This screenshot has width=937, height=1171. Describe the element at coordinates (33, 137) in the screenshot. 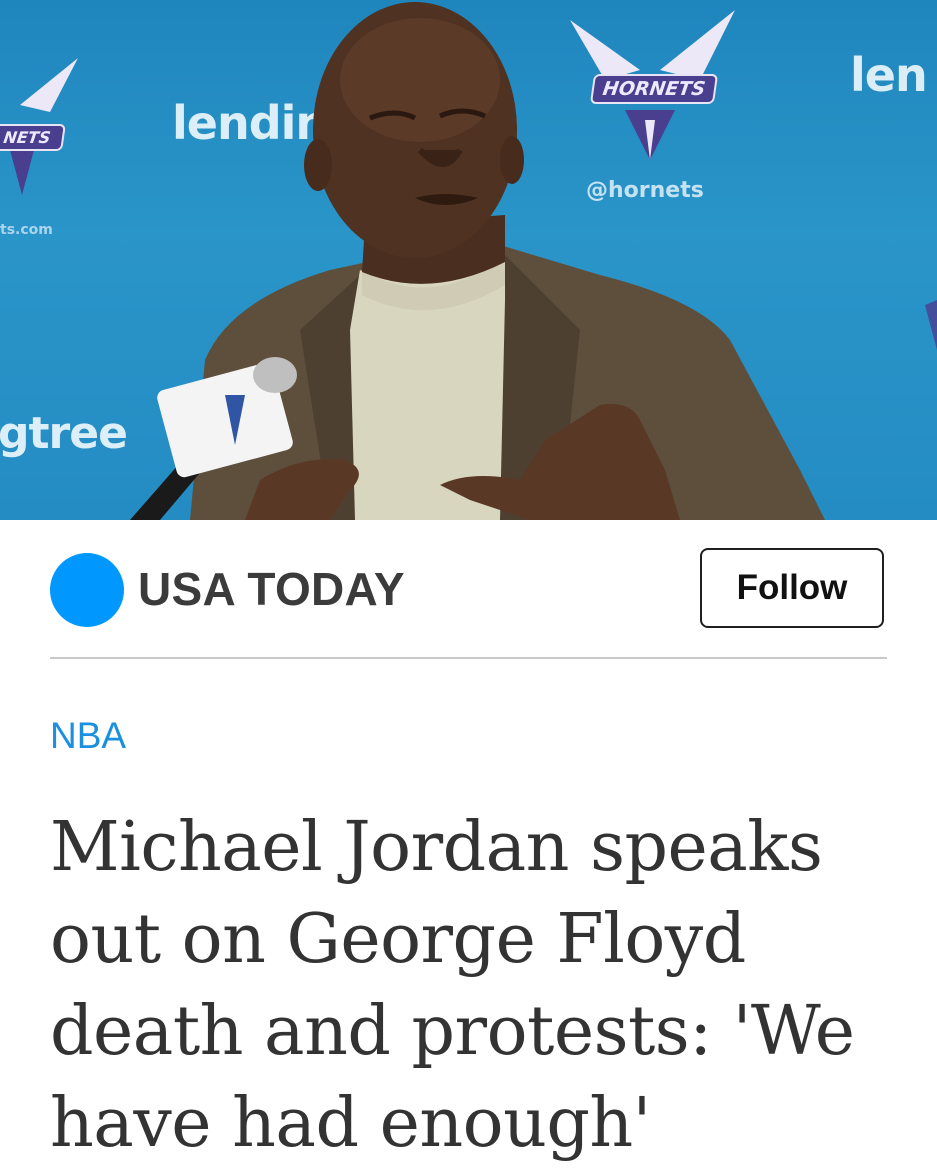

I see `hornets-logo-wordmark: NETS` at that location.